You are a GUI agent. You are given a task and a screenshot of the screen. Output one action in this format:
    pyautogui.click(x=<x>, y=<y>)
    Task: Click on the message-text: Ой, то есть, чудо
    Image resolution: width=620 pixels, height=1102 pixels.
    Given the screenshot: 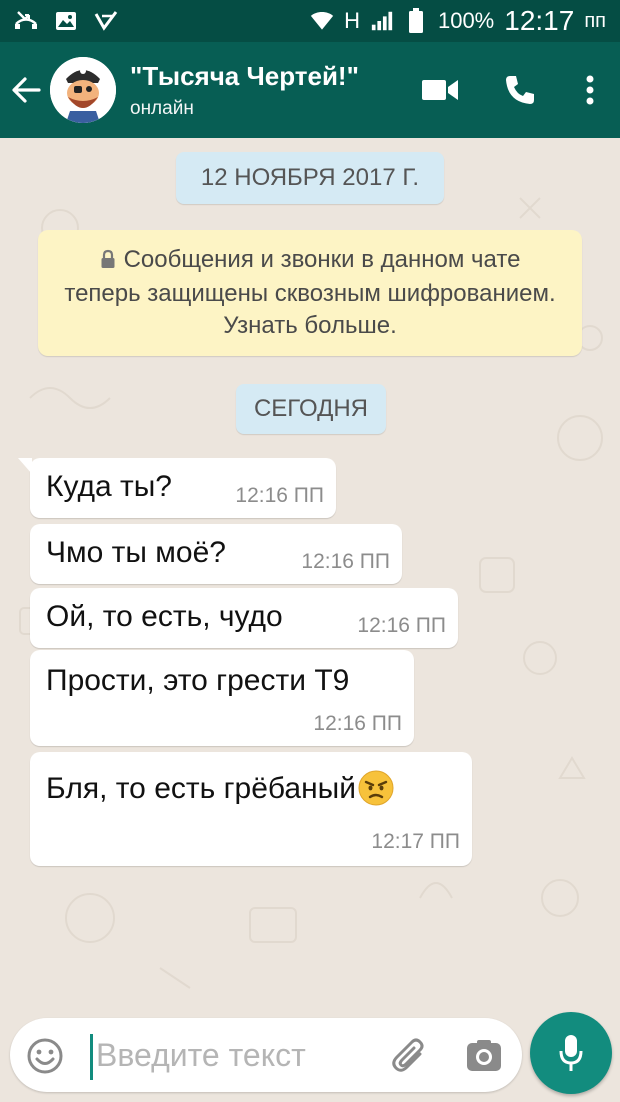 What is the action you would take?
    pyautogui.click(x=164, y=616)
    